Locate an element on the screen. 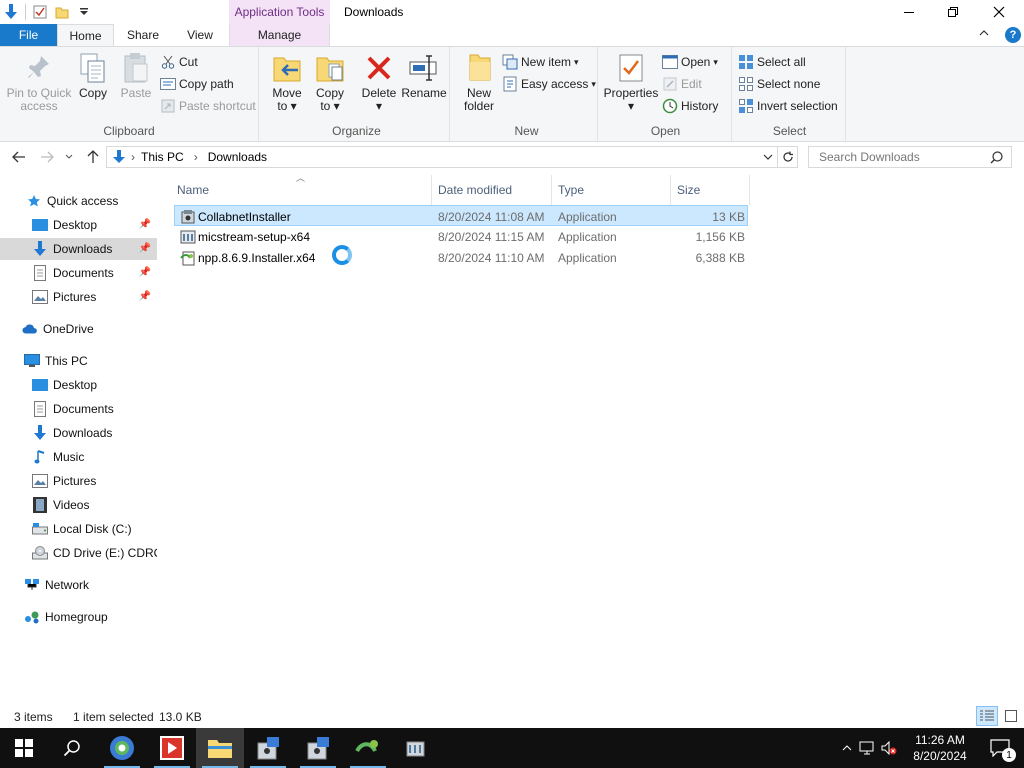 The height and width of the screenshot is (768, 1024). search-icon is located at coordinates (71, 748).